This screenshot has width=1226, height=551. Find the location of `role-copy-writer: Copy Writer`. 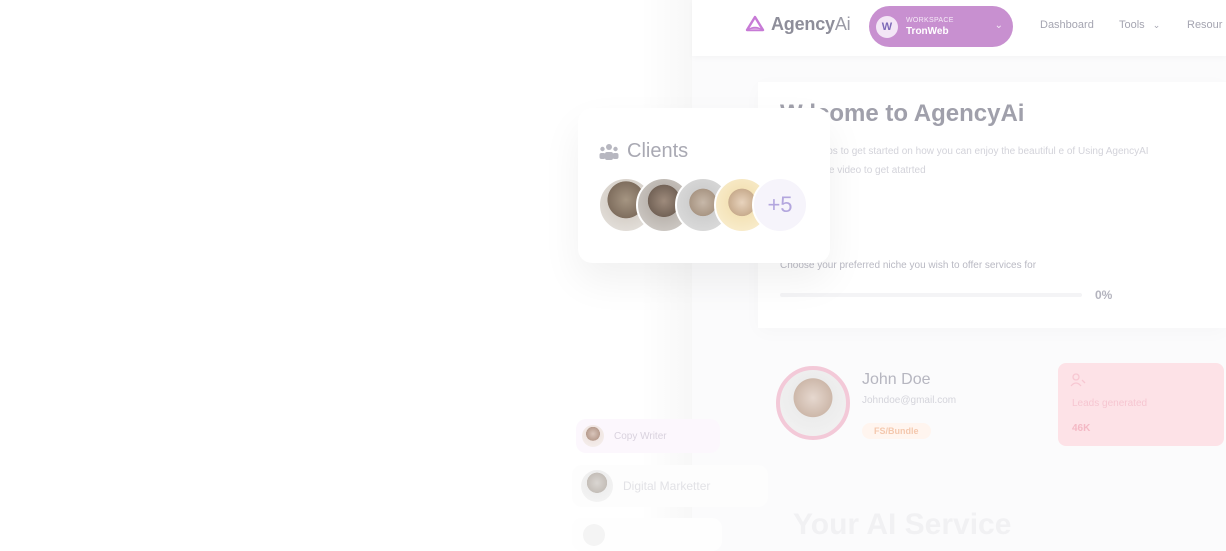

role-copy-writer: Copy Writer is located at coordinates (648, 436).